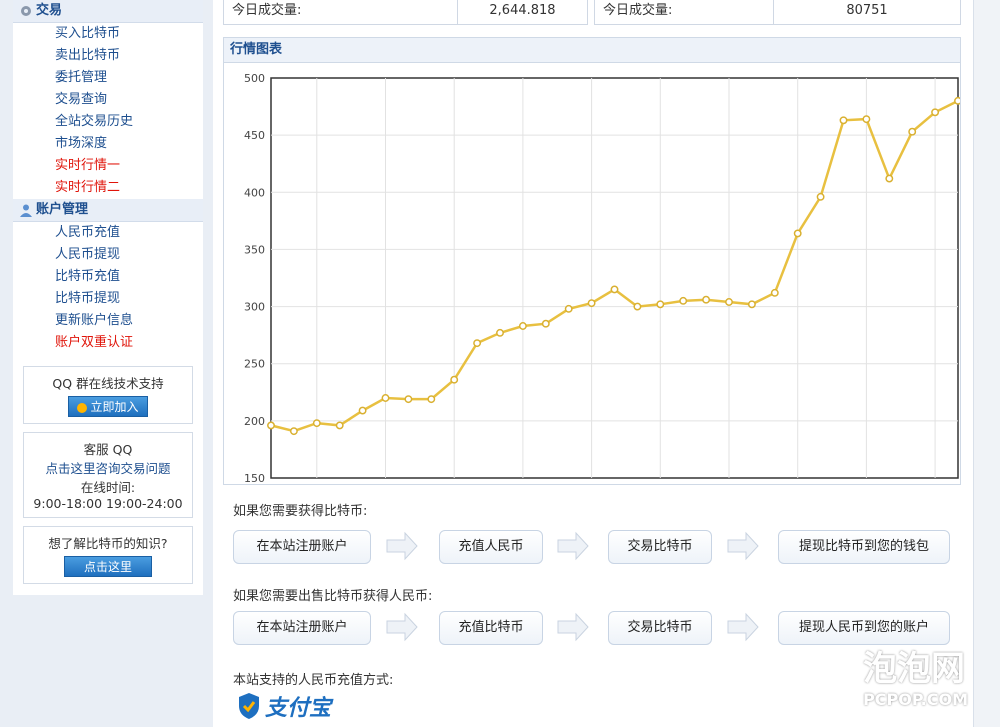  I want to click on menu-item-sell-btc: 卖出比特币, so click(108, 56).